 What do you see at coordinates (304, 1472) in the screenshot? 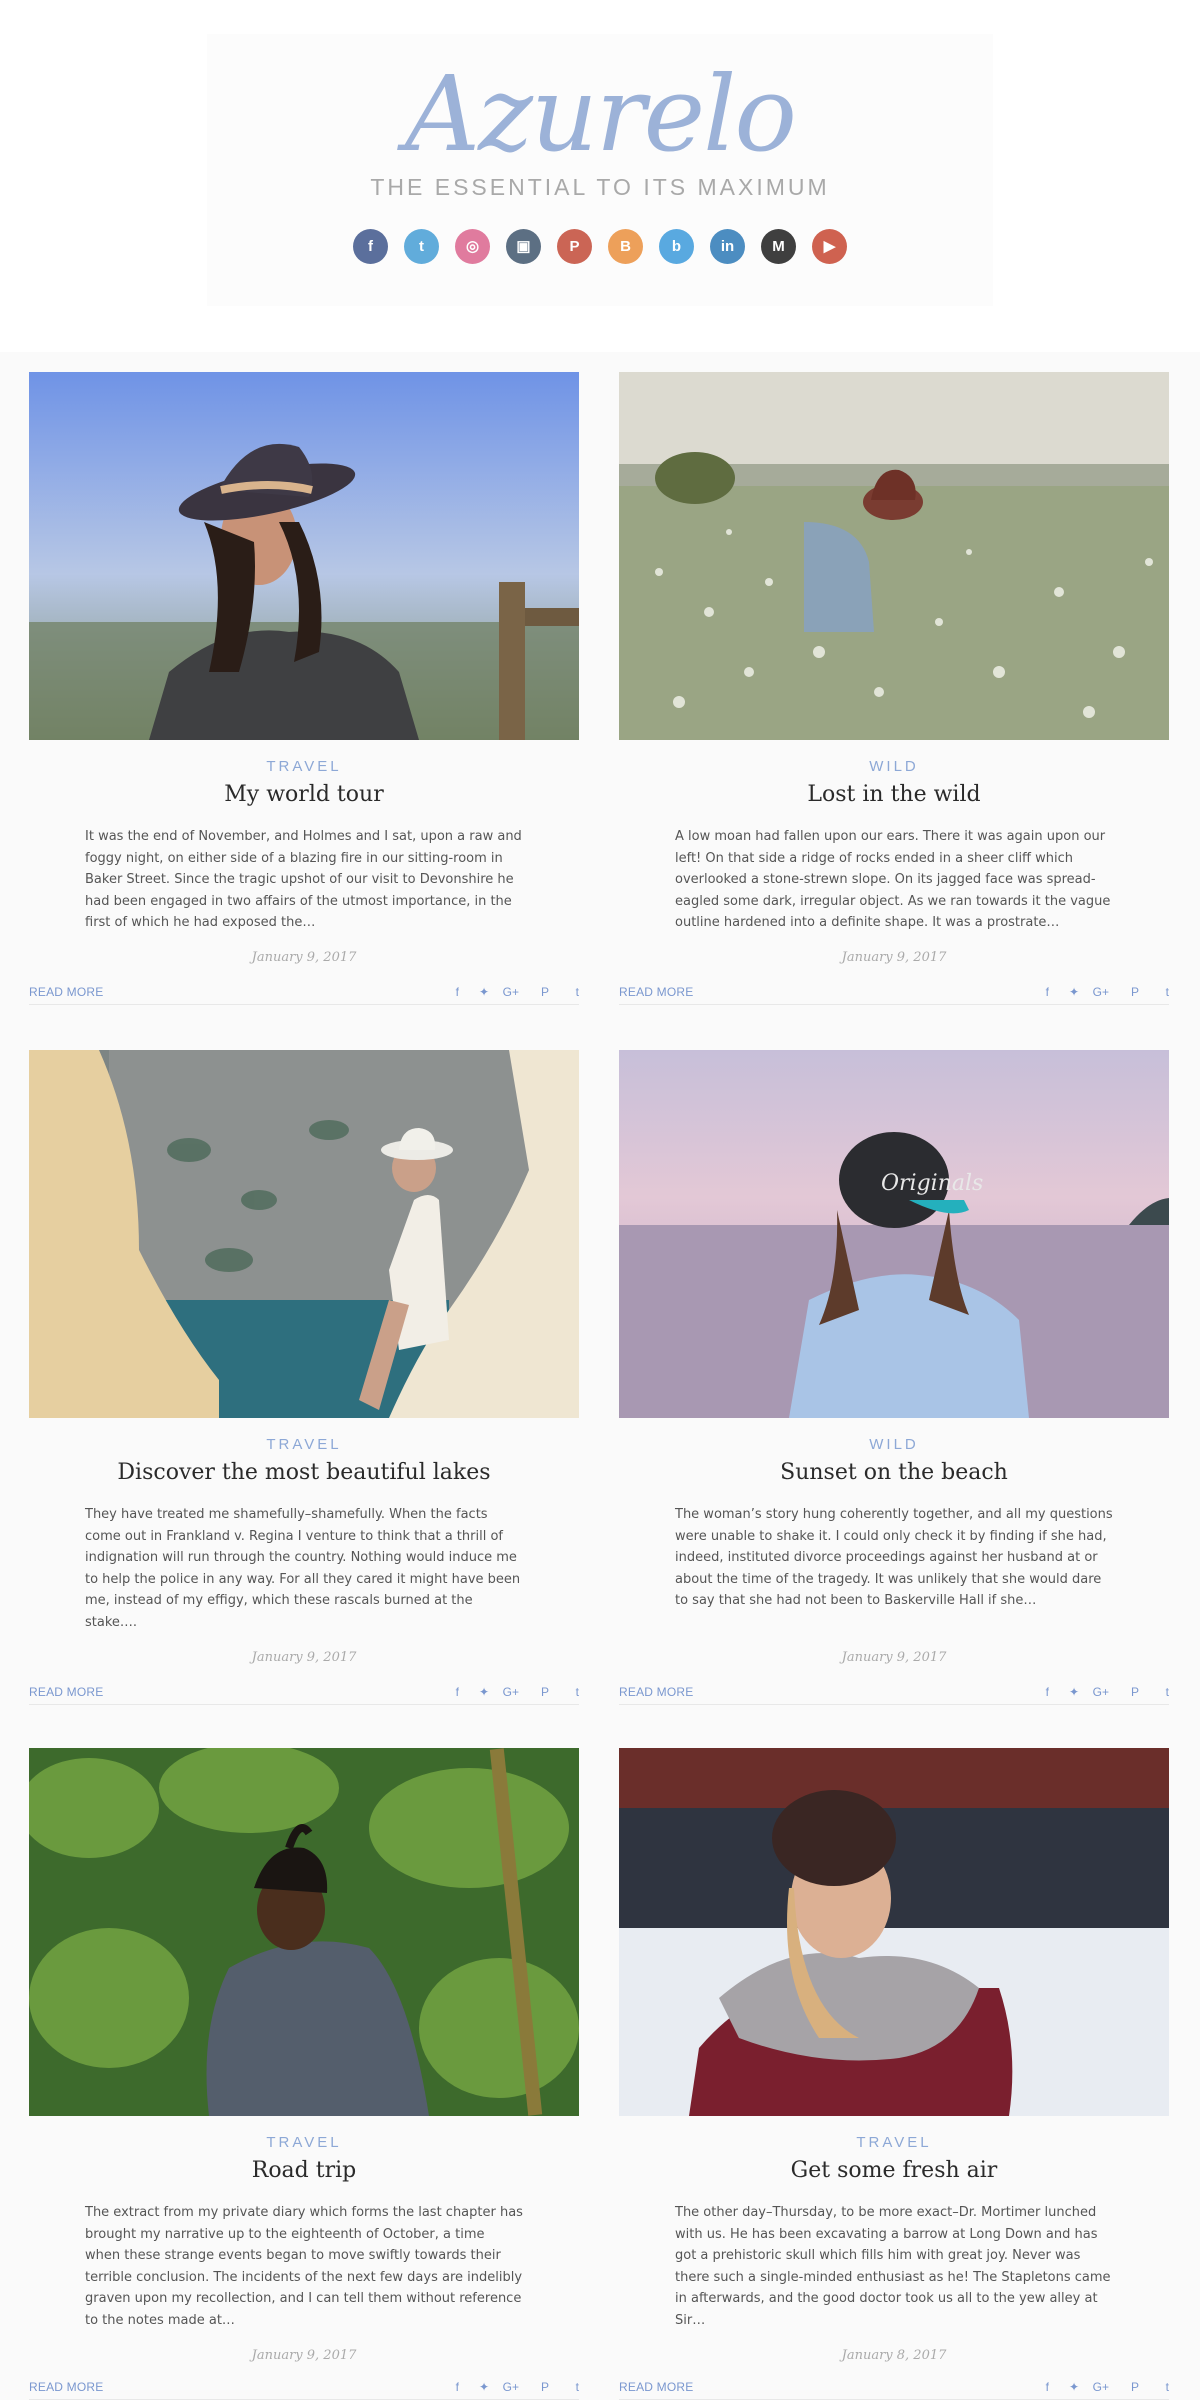
I see `post-title: Discover the most beautiful lakes` at bounding box center [304, 1472].